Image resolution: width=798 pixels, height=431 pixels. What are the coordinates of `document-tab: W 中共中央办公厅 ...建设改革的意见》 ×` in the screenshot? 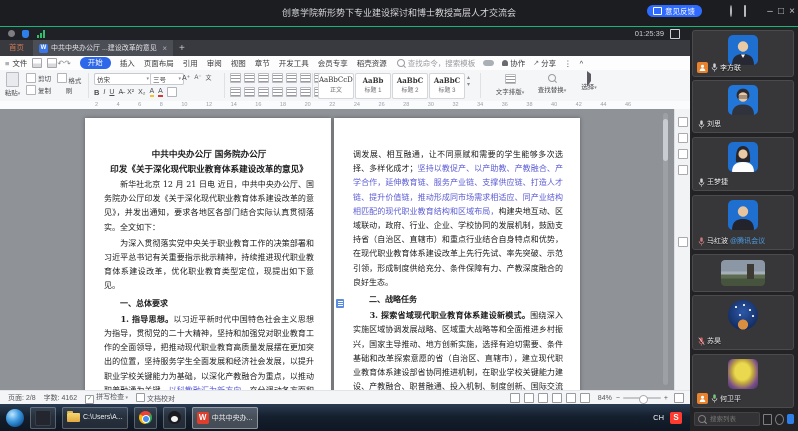 It's located at (103, 48).